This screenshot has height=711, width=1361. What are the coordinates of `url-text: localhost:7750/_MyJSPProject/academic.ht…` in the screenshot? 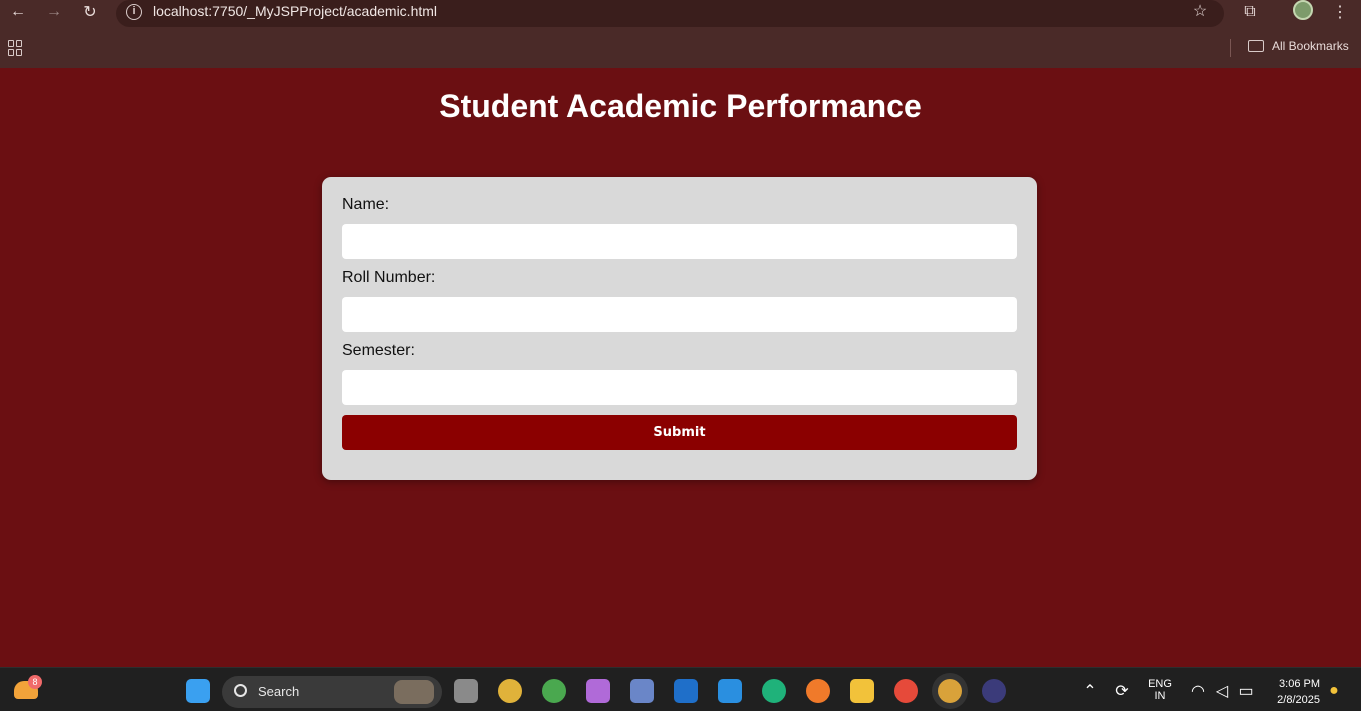 It's located at (295, 11).